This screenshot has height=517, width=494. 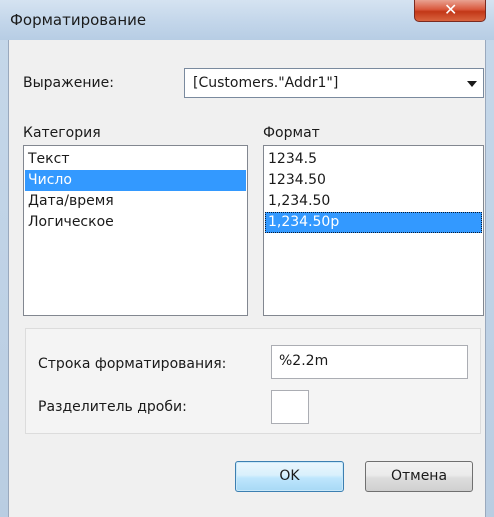 I want to click on ok-button: OK, so click(x=289, y=476).